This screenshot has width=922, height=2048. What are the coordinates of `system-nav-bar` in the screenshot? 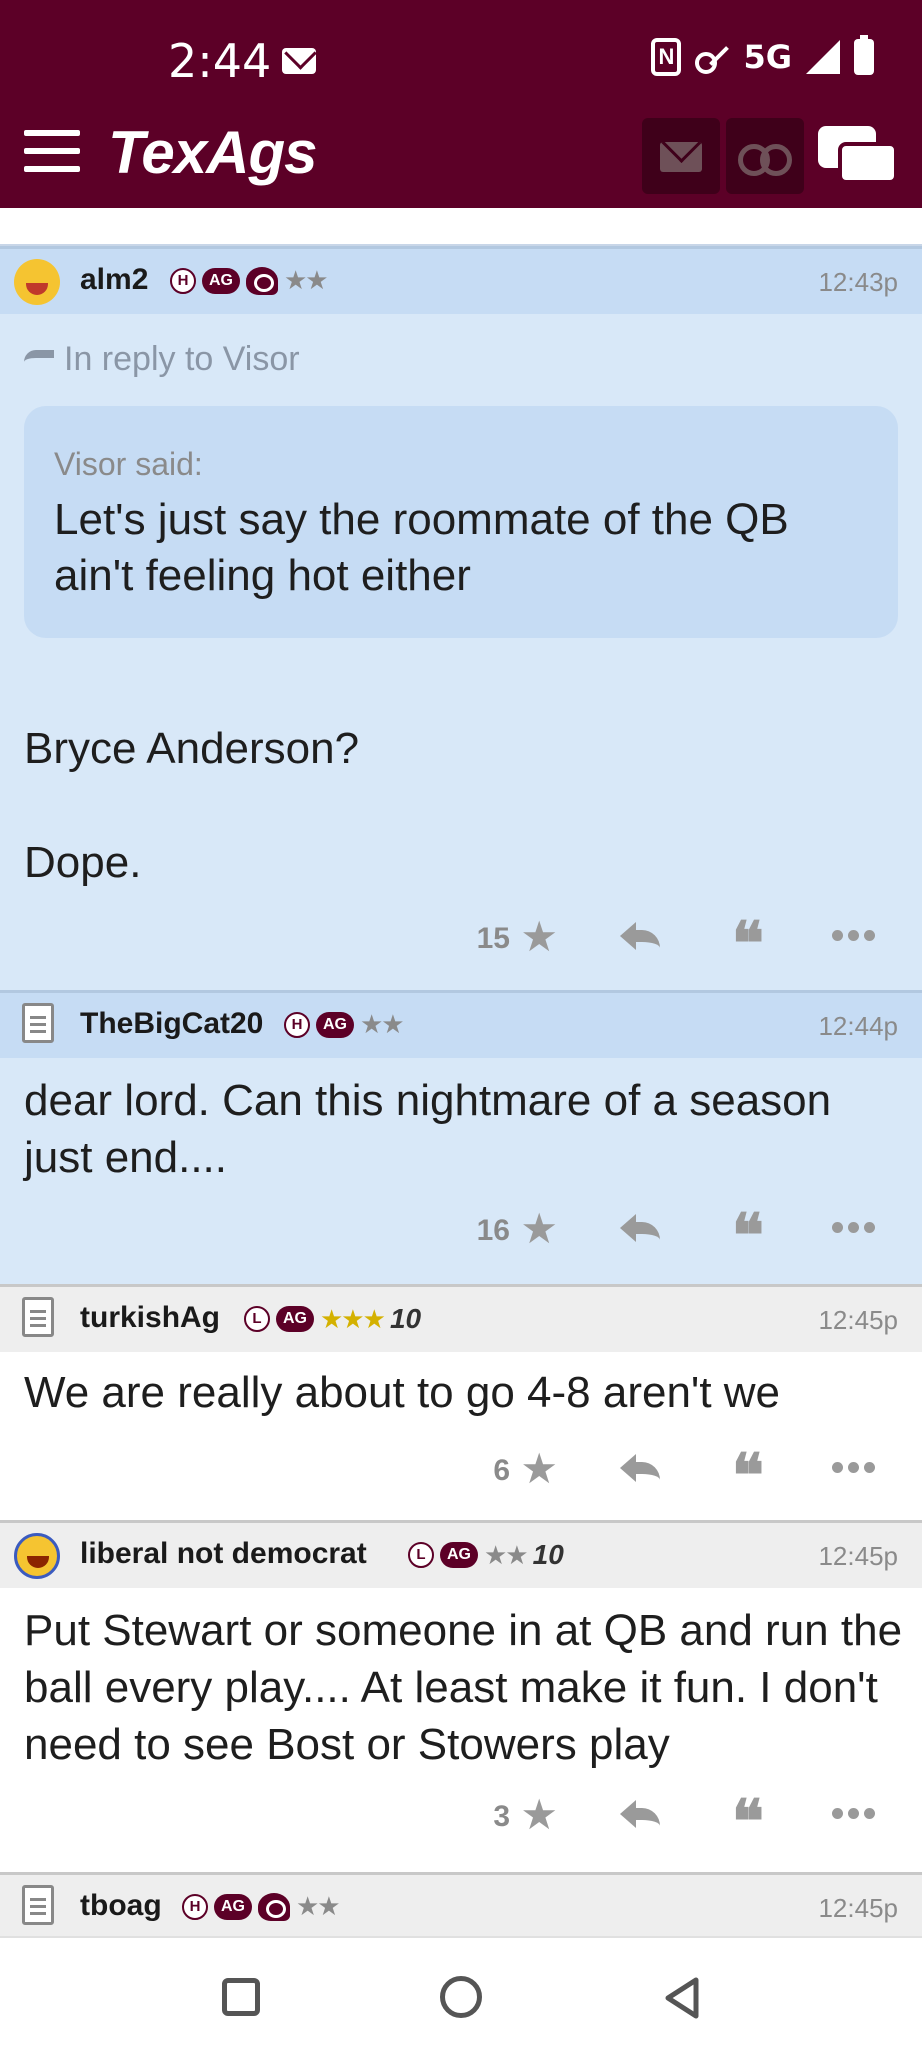 It's located at (461, 1992).